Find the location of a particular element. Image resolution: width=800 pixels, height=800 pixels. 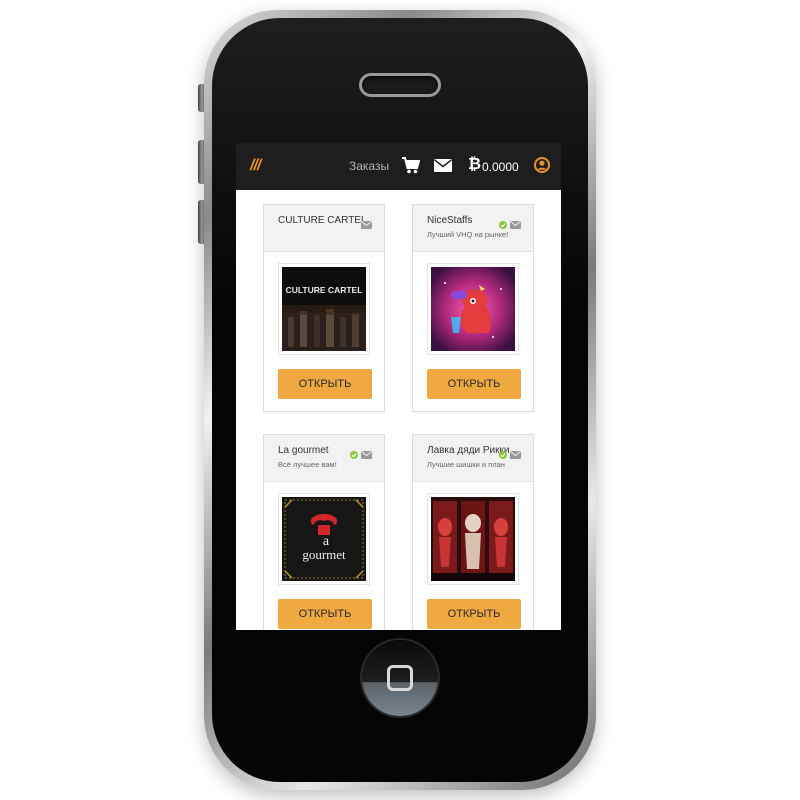

shop-card-header: Лавка дяди Рикки Лучшие шишки и план is located at coordinates (473, 458).